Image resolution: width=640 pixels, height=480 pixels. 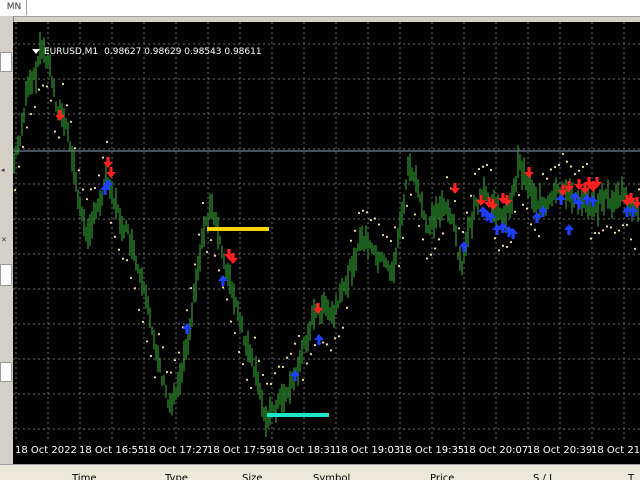 I want to click on x-tick-label: 18 Oct 20:07, so click(x=496, y=450).